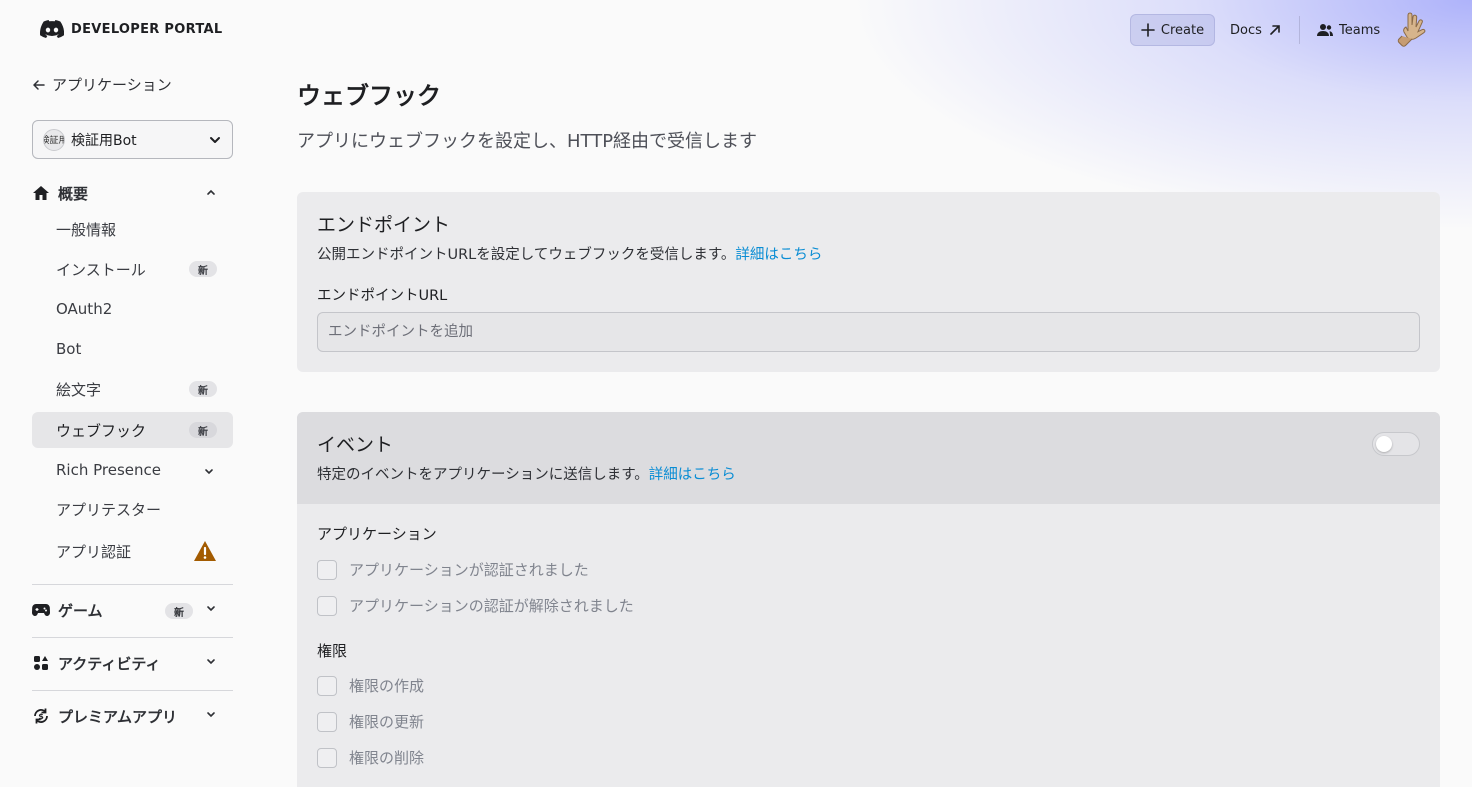  What do you see at coordinates (132, 389) in the screenshot?
I see `sidebar-item-emoji: 絵文字 新` at bounding box center [132, 389].